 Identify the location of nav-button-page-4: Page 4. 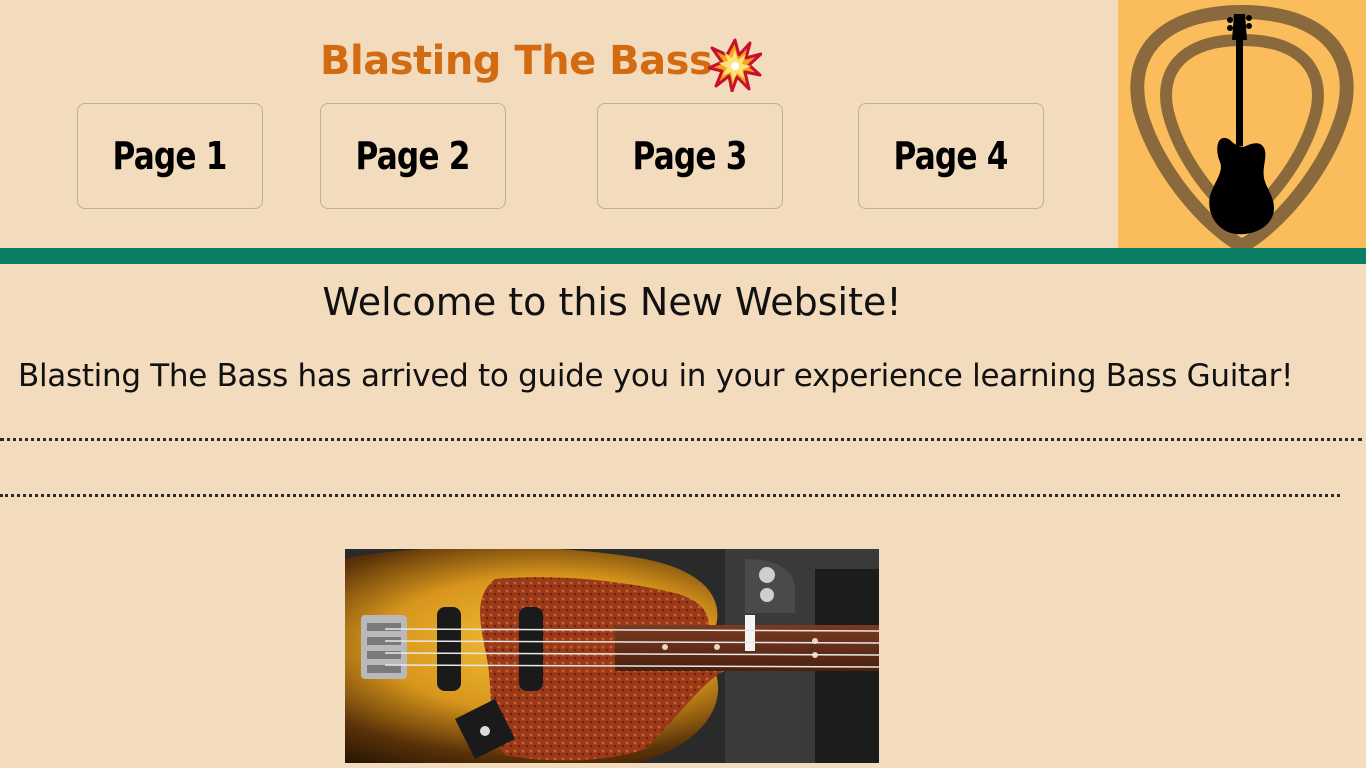
(951, 156).